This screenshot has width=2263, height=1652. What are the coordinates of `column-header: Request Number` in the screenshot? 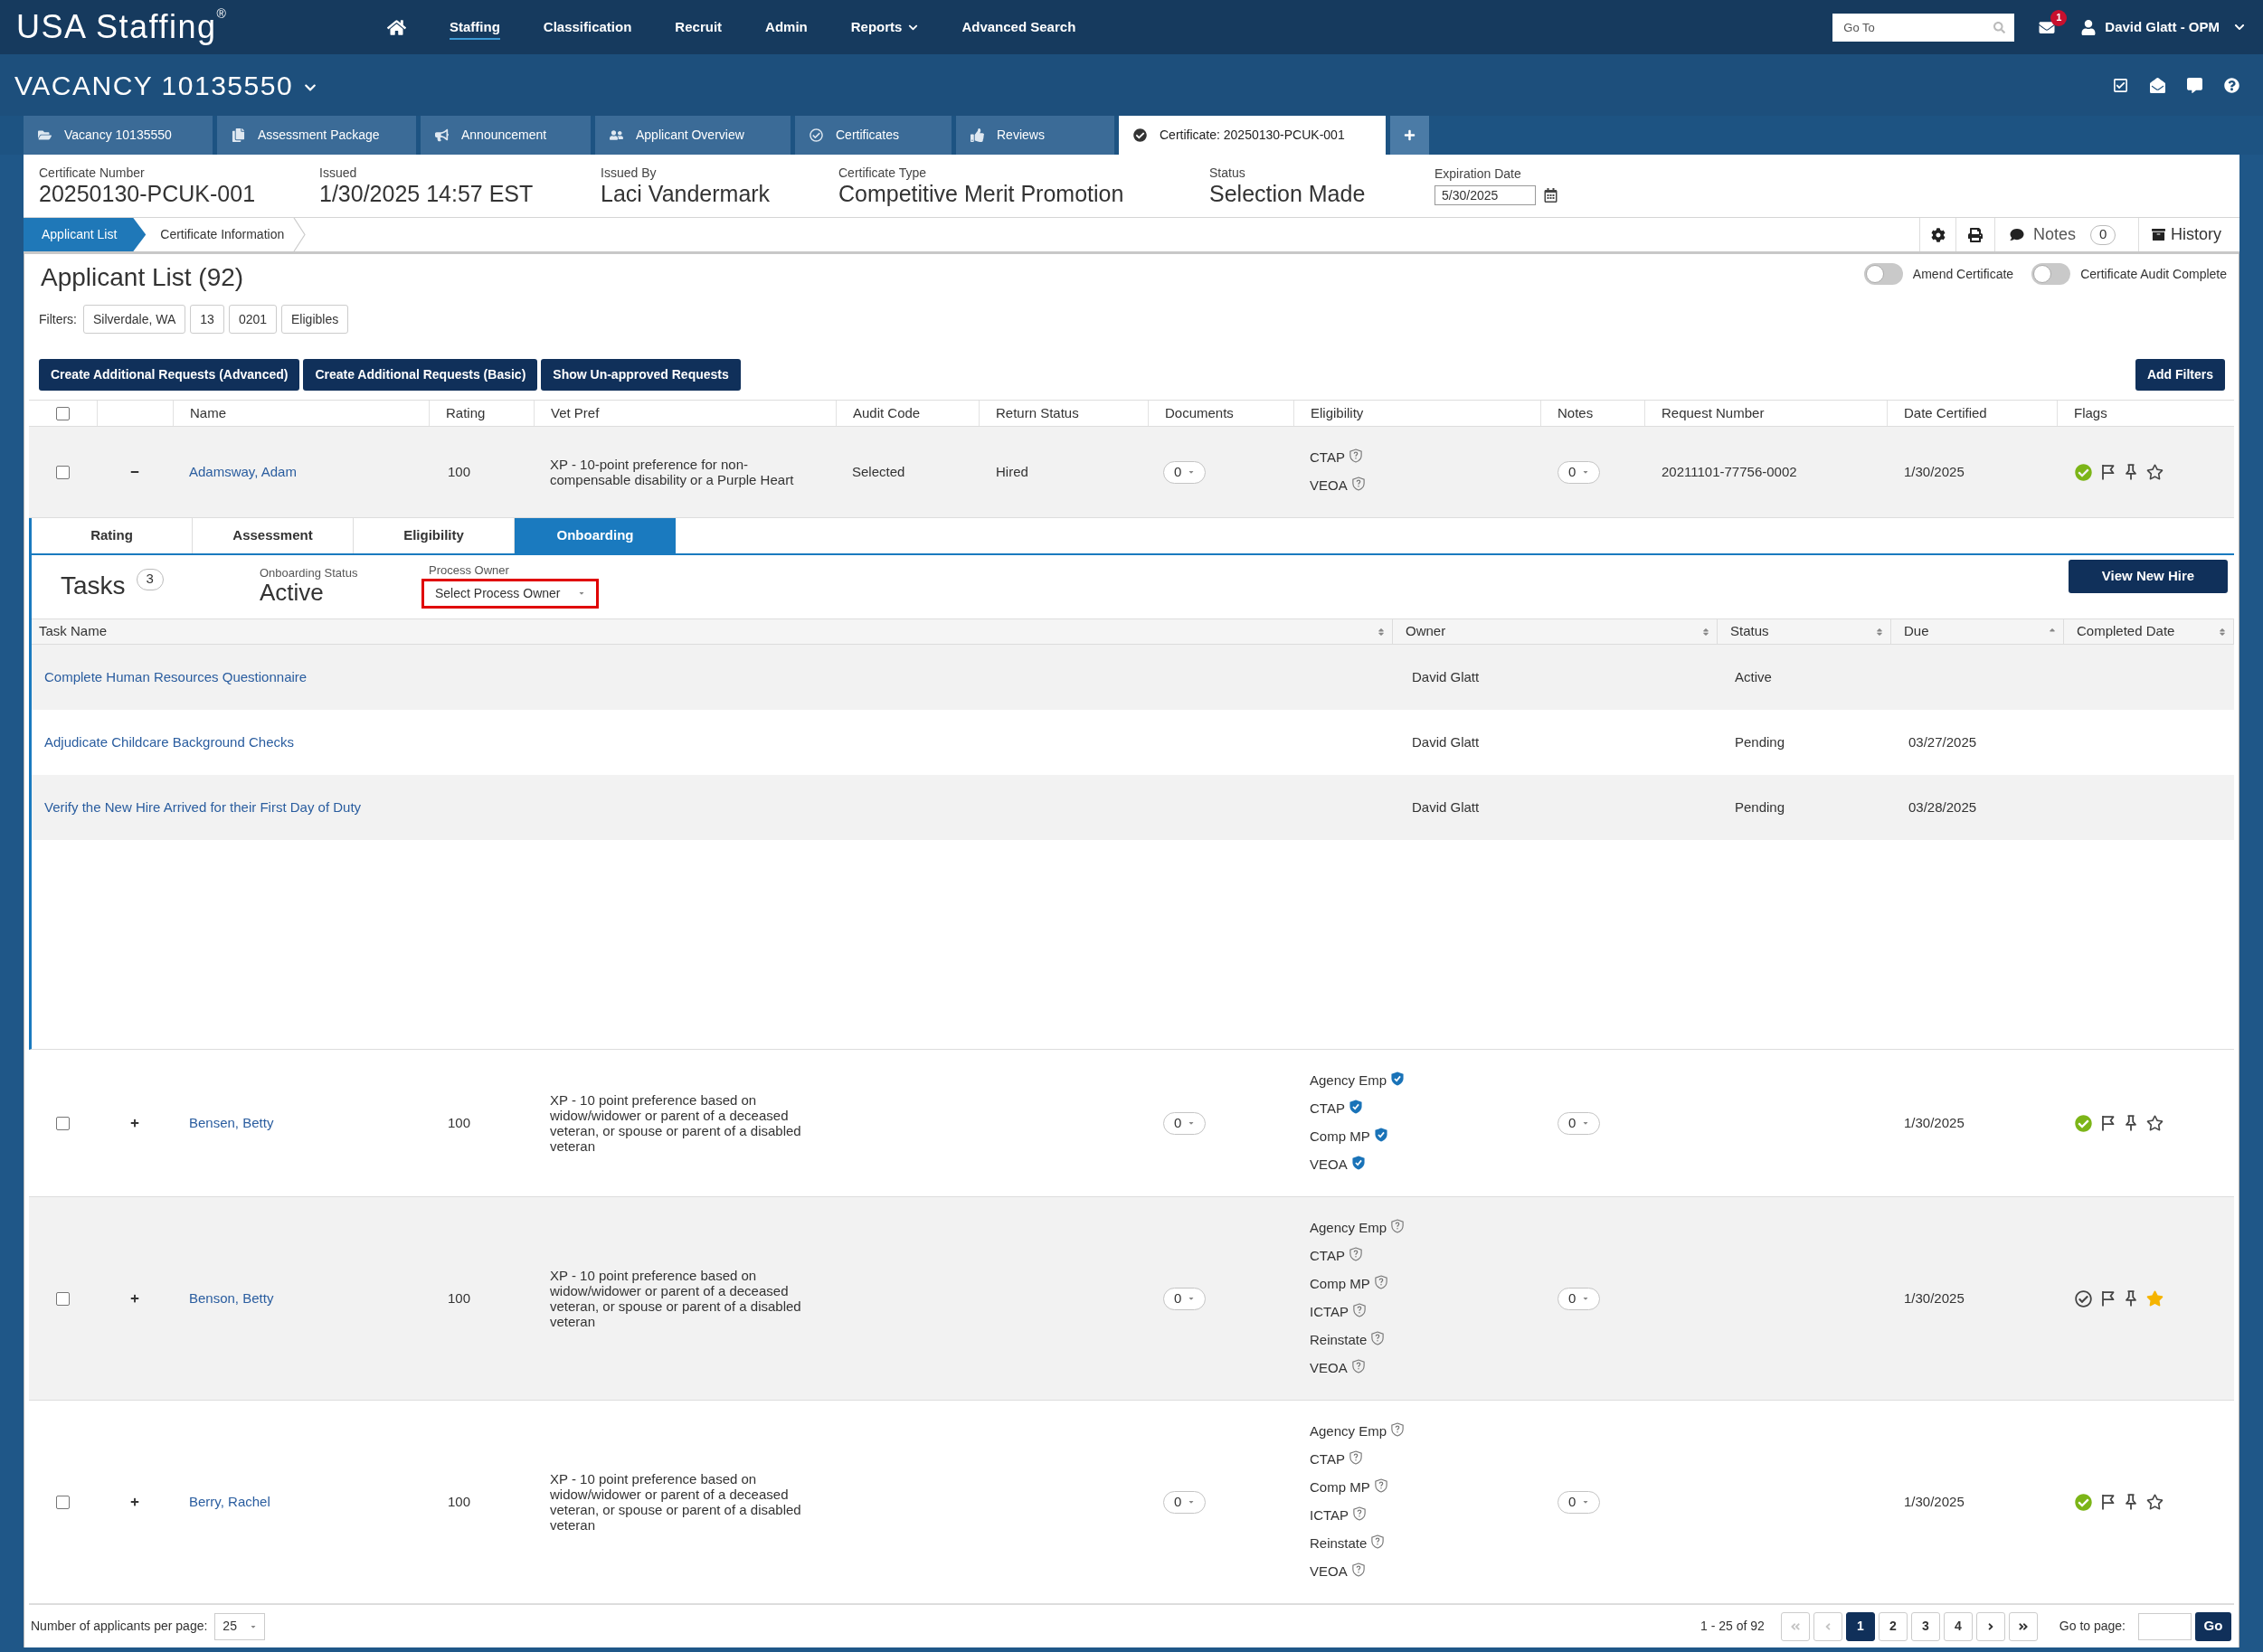 It's located at (1714, 413).